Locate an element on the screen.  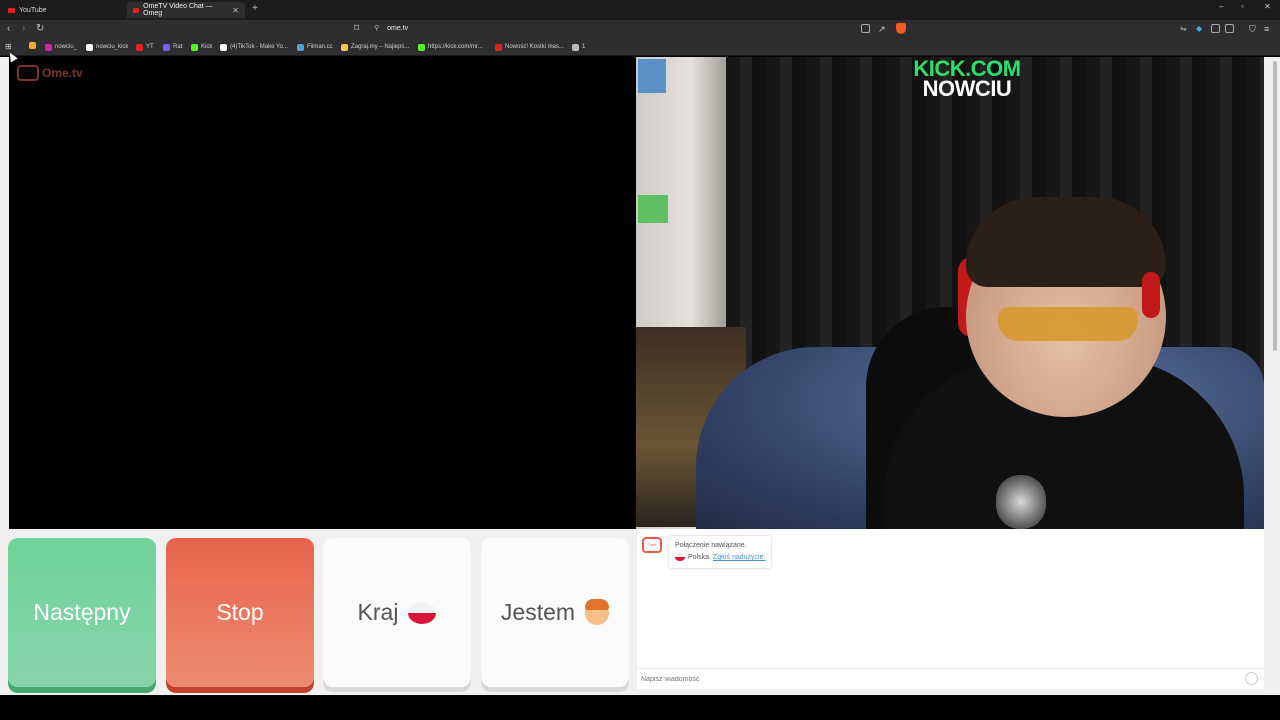
bookmark-item: nowciu_kick is located at coordinates (107, 47).